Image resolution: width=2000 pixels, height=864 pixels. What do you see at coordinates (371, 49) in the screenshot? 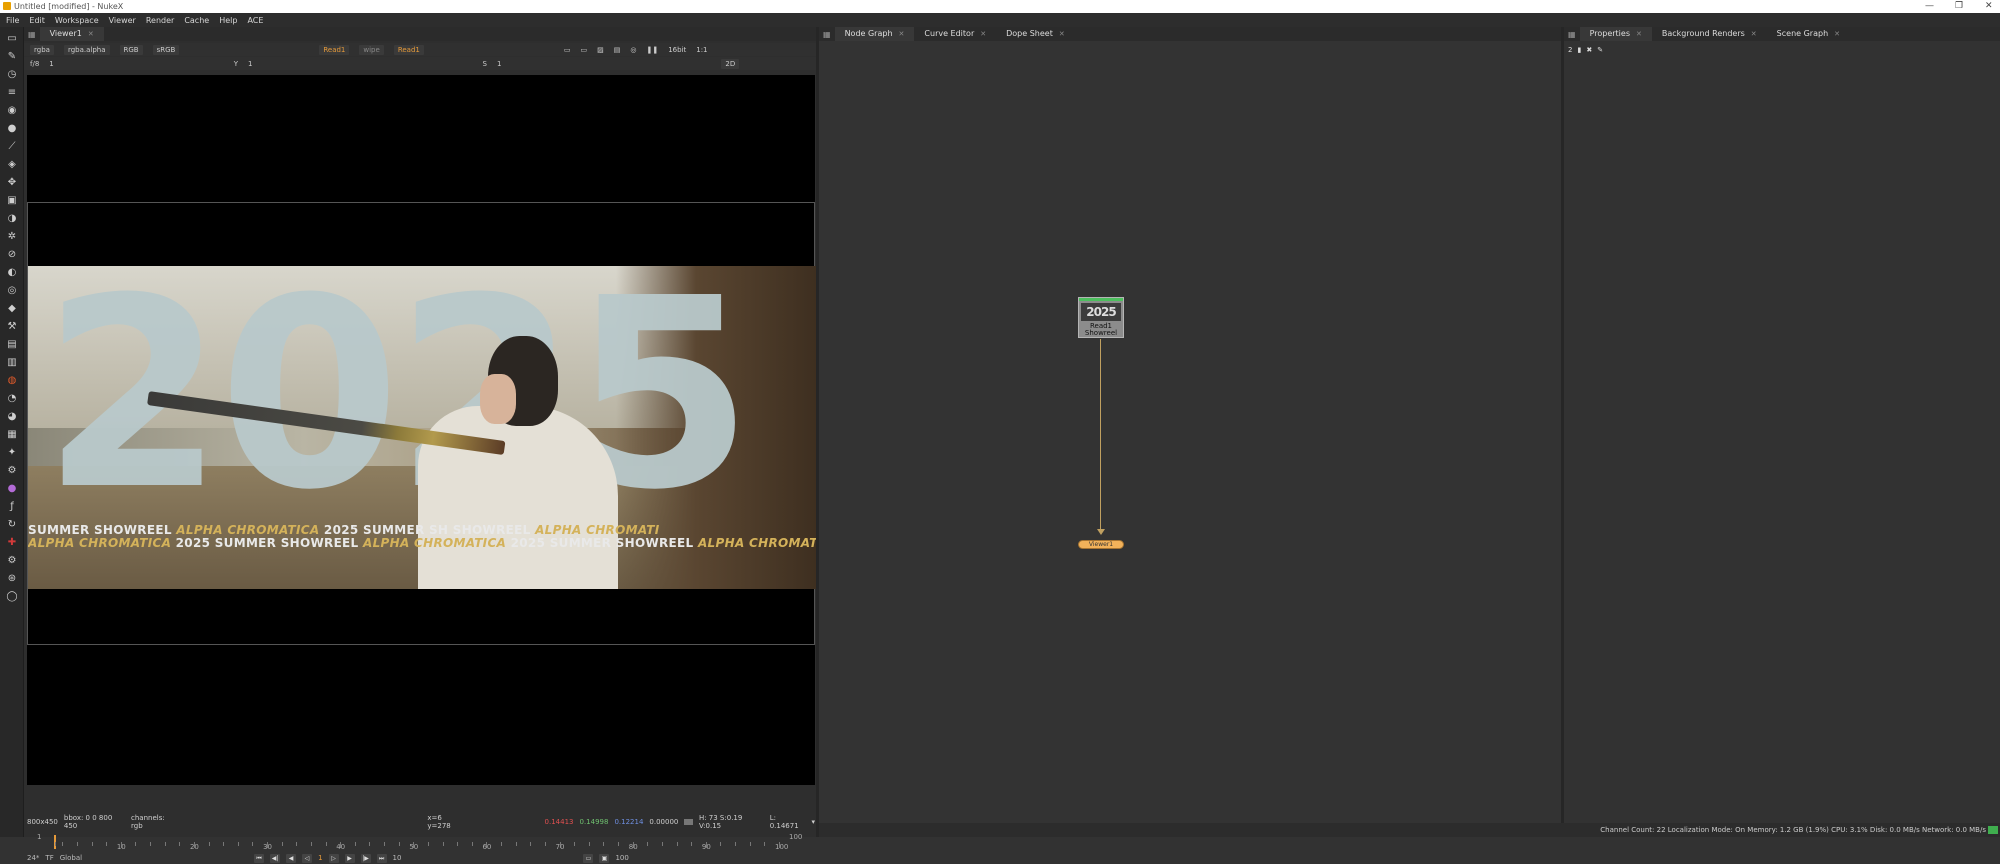
I see `wipe-dropdown: wipe` at bounding box center [371, 49].